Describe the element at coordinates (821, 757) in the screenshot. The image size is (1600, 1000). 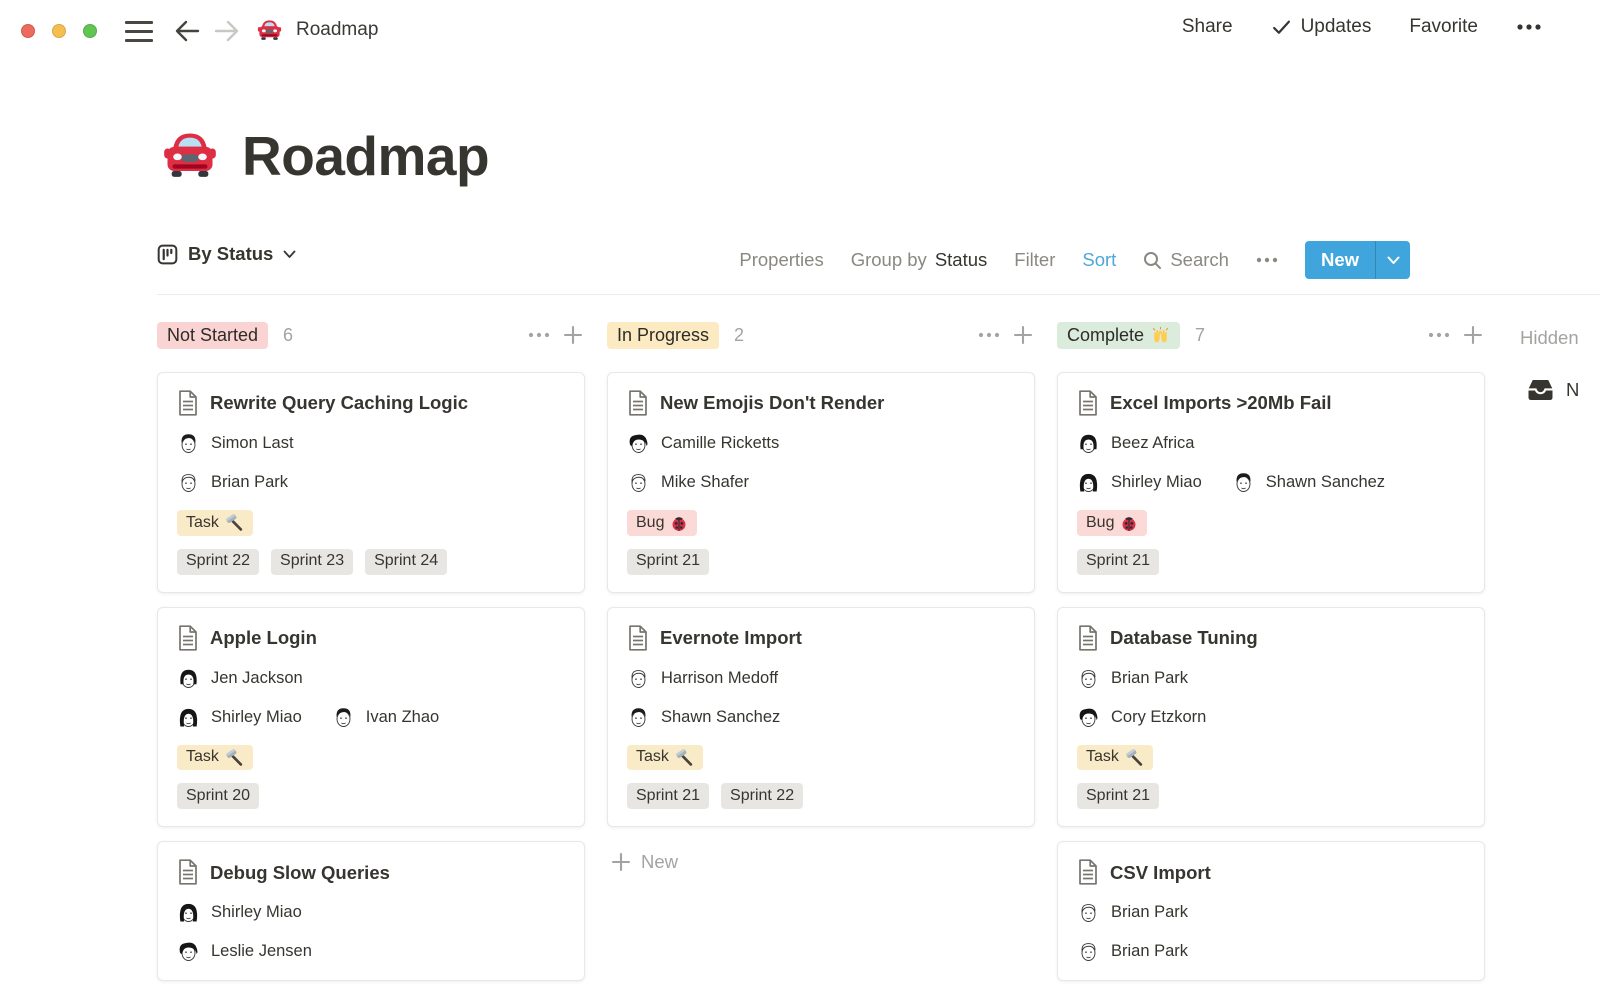
I see `tag-row: Task` at that location.